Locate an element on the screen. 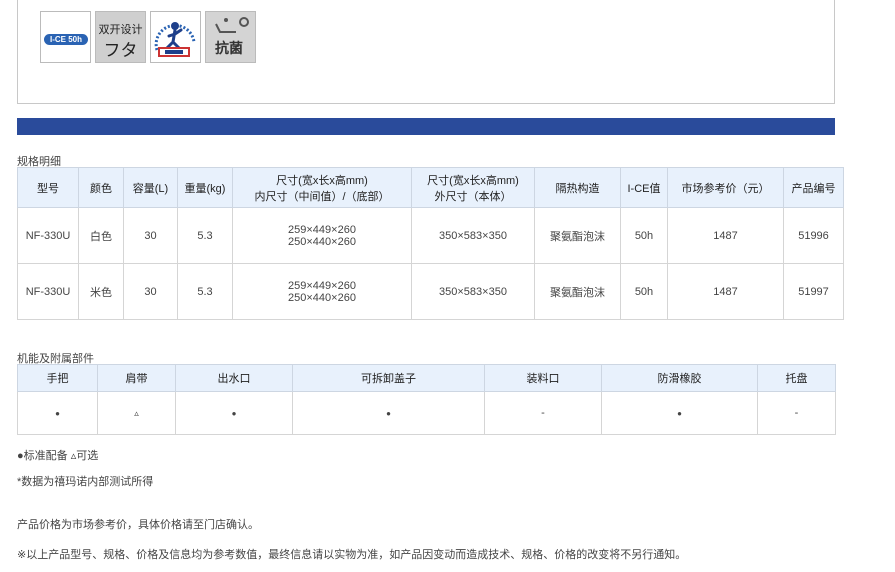  feature-value-removable-lid: ● is located at coordinates (388, 413).